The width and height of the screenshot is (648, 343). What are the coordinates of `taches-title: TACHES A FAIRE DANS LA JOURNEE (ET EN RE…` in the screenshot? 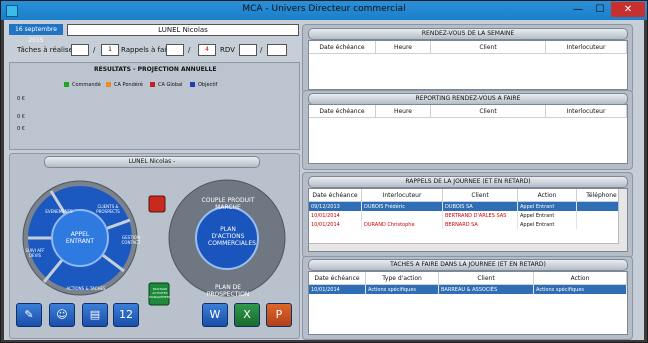 It's located at (468, 265).